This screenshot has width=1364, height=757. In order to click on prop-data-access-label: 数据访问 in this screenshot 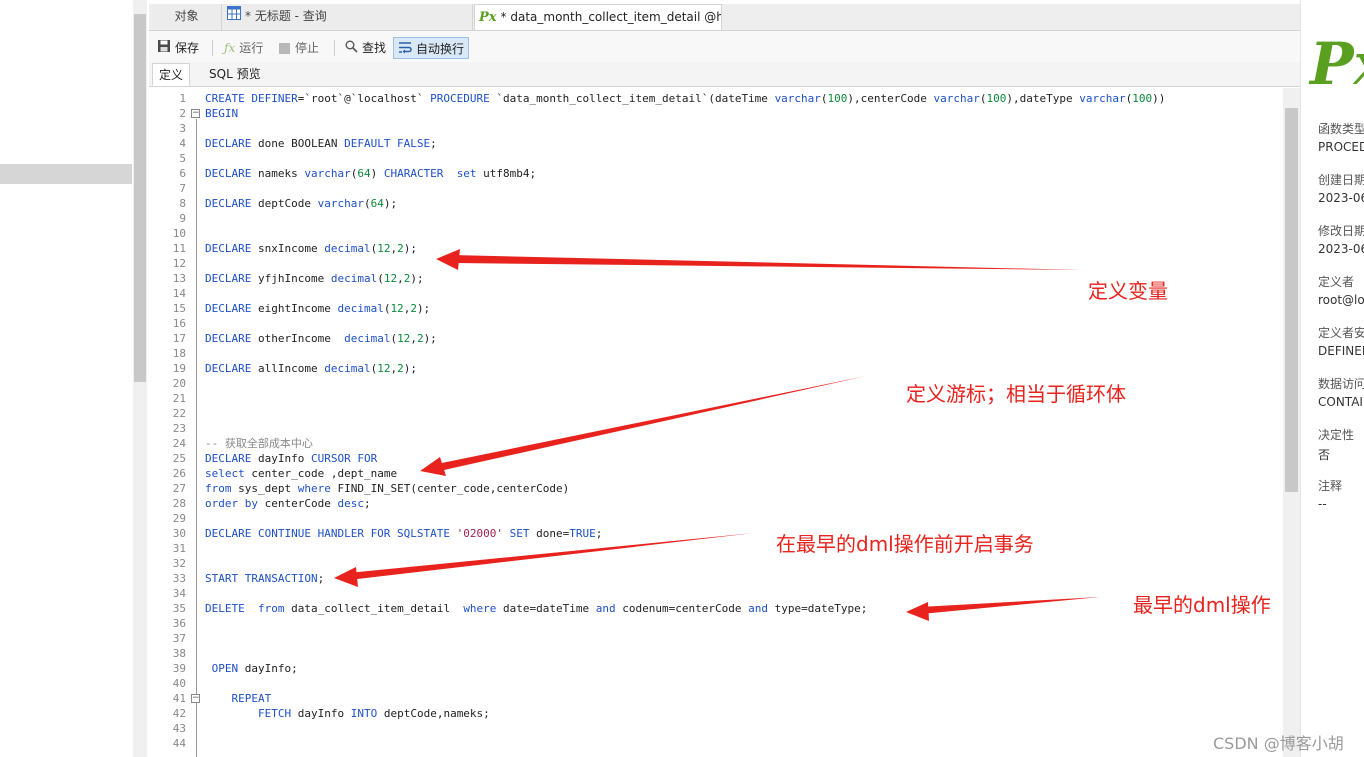, I will do `click(1341, 384)`.